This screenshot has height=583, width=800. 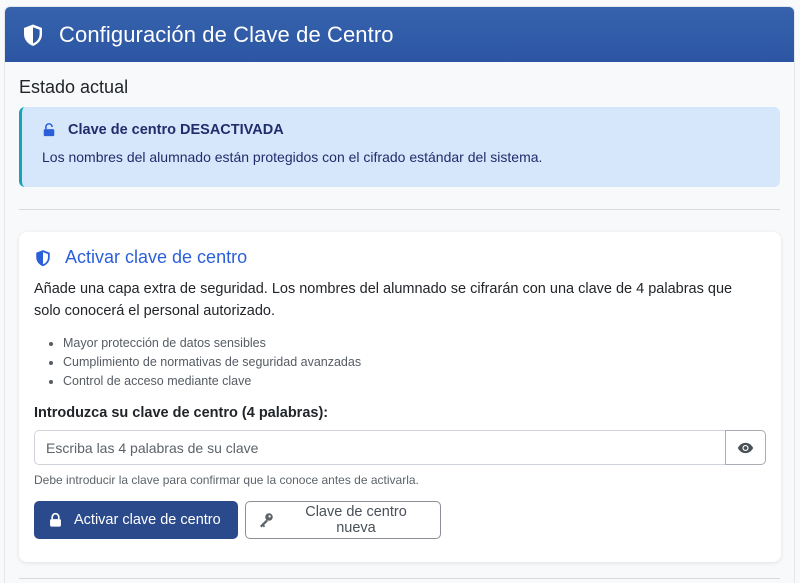 What do you see at coordinates (379, 447) in the screenshot?
I see `key-input` at bounding box center [379, 447].